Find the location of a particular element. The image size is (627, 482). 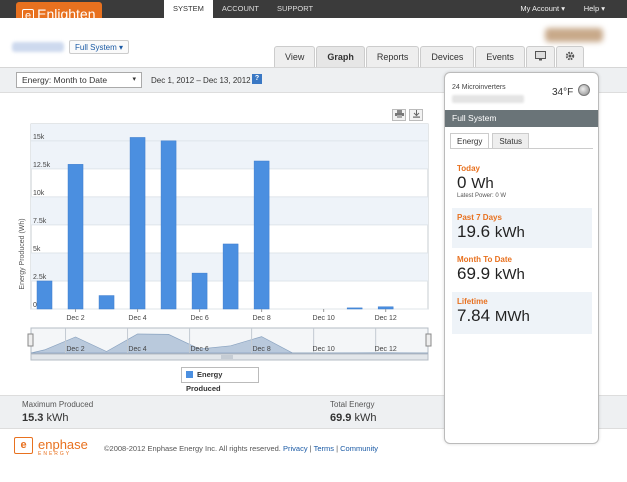

tab-monitor is located at coordinates (540, 56).